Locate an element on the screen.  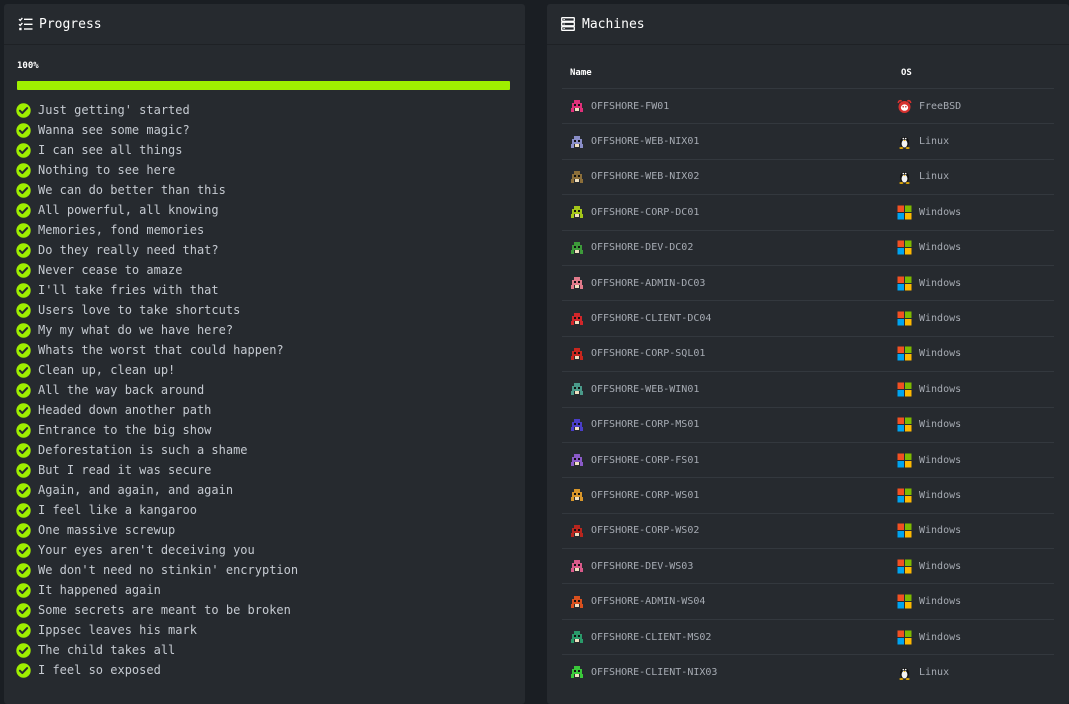
machine-name-cell: OFFSHORE-CORP-WS01 is located at coordinates (728, 495).